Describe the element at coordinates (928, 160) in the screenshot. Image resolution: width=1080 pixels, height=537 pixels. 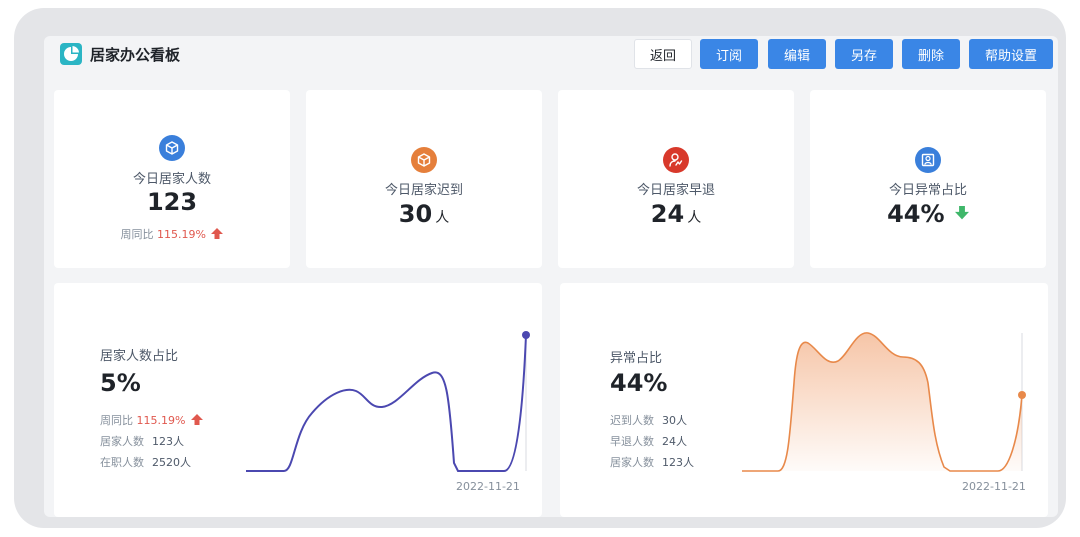
I see `portrait-icon` at that location.